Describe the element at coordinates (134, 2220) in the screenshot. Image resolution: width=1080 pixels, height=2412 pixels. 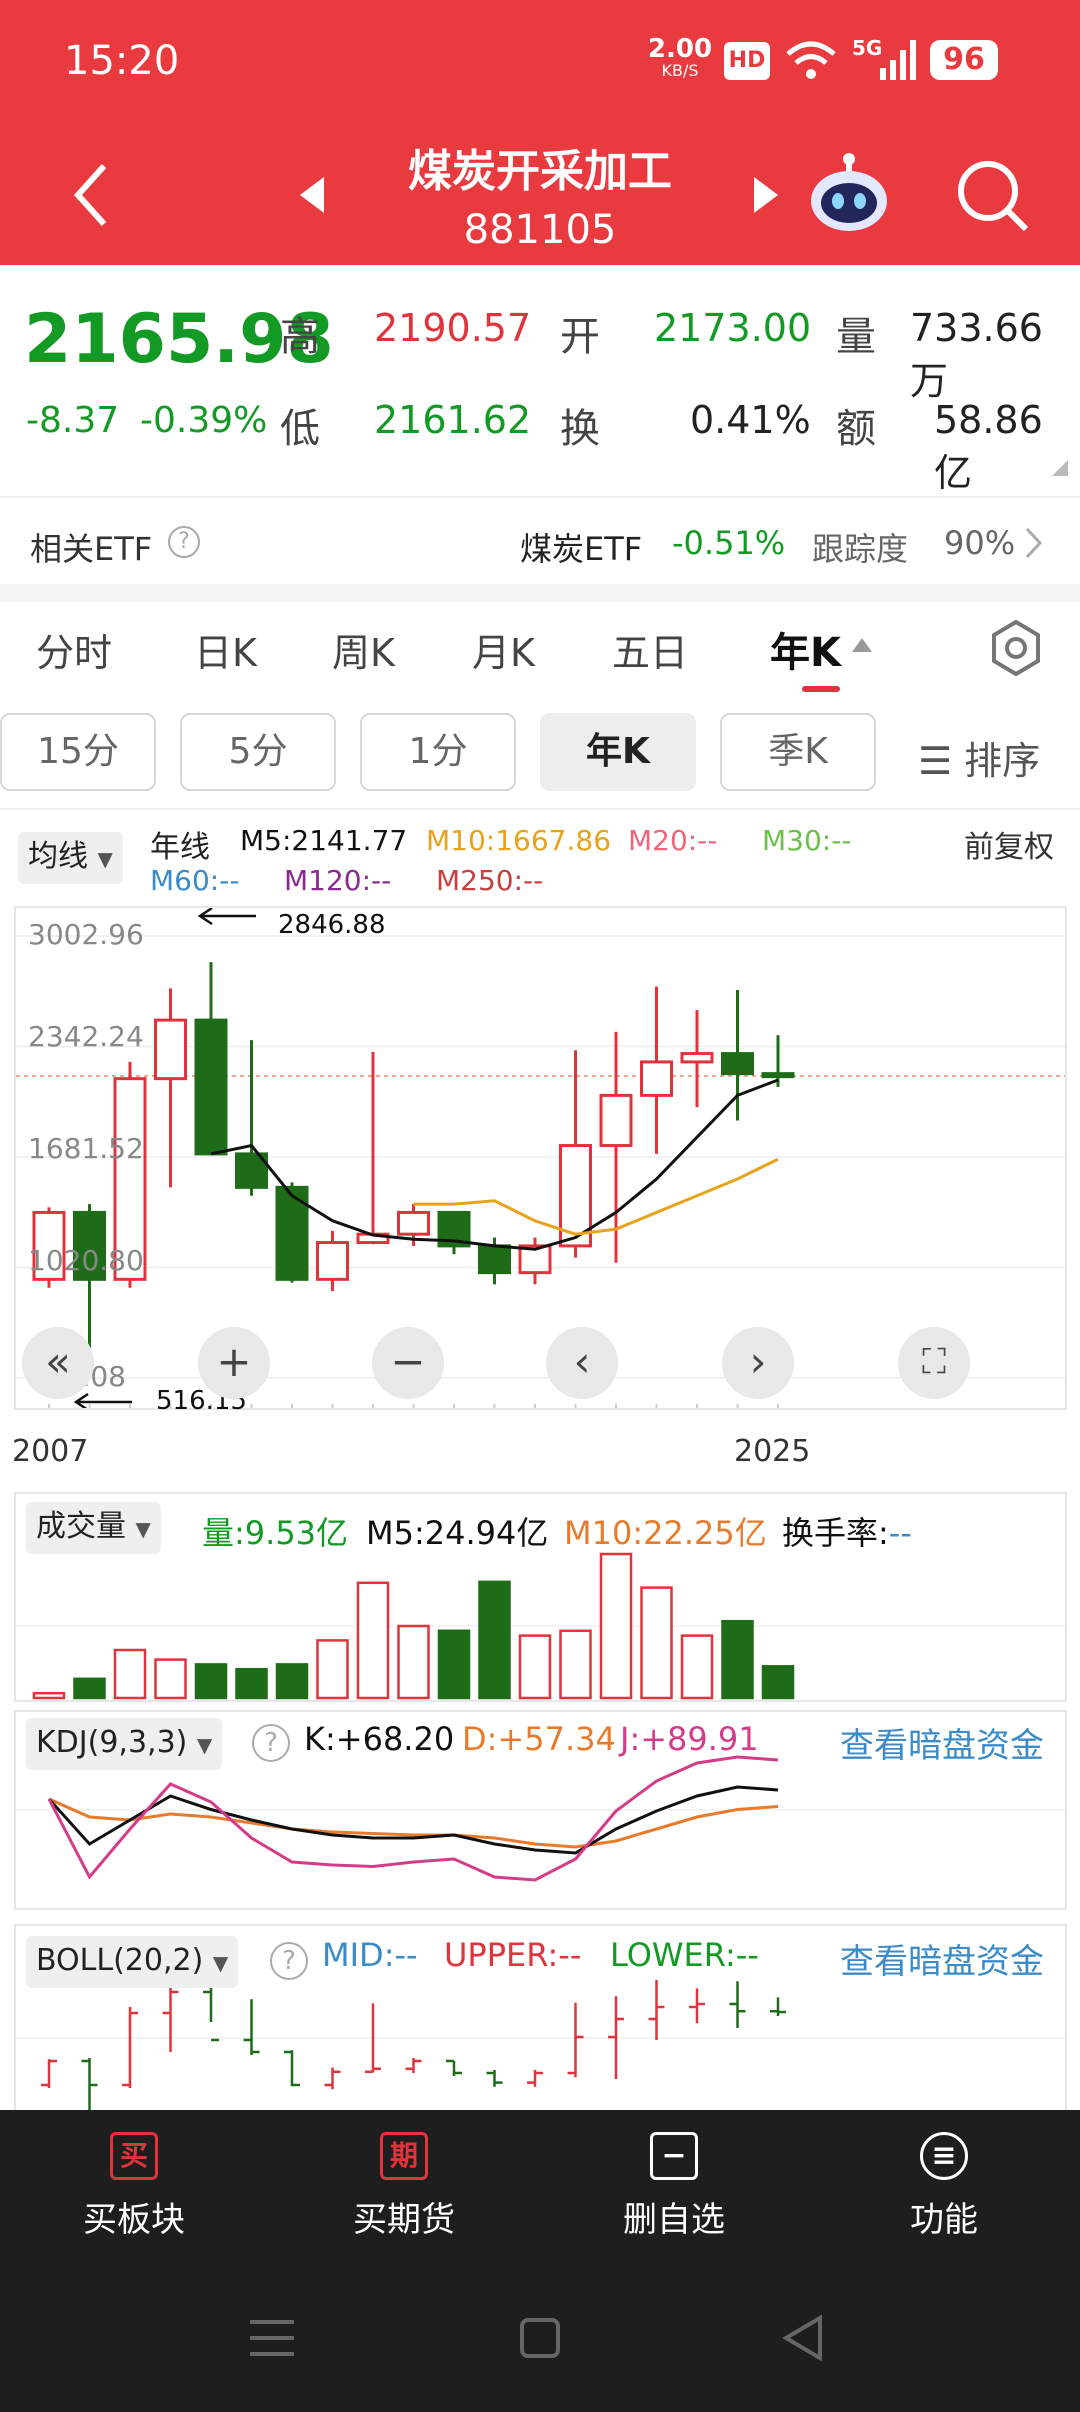
I see `buy-sector-label: 买板块` at that location.